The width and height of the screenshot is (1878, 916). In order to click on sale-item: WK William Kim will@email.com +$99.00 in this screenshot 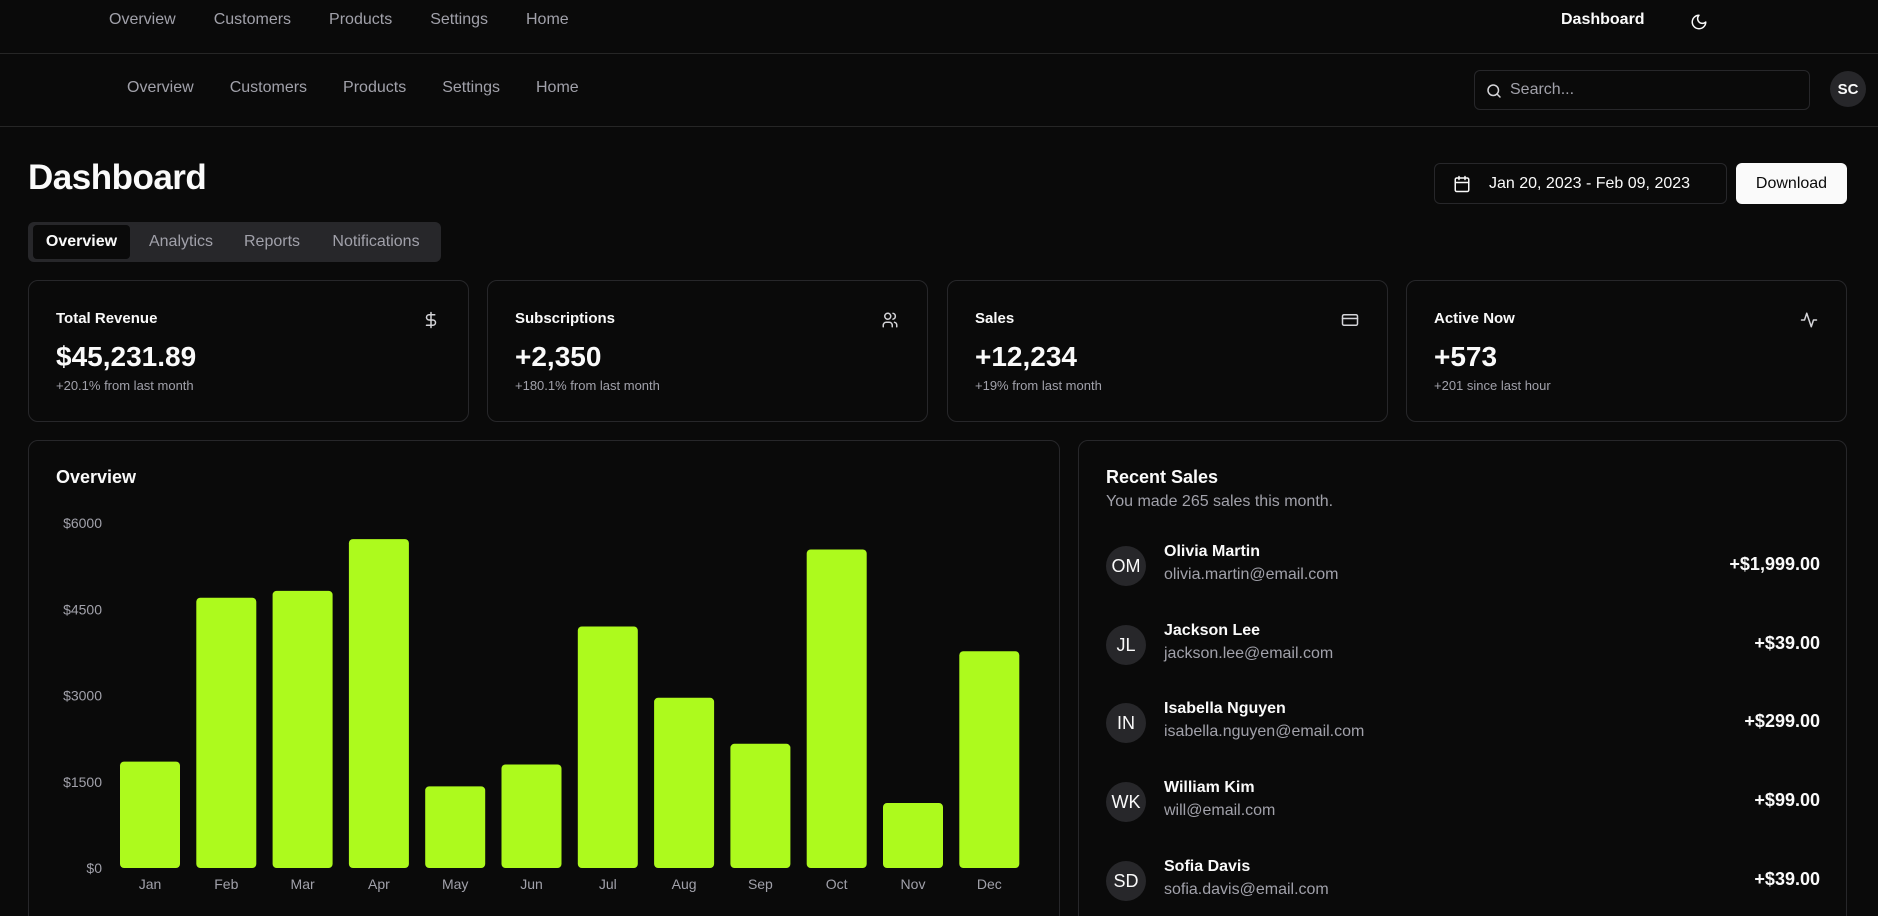, I will do `click(1463, 802)`.